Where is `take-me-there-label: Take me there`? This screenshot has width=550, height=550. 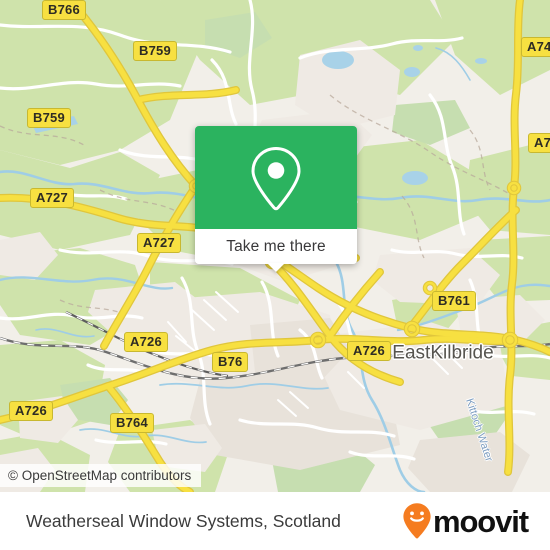
take-me-there-label: Take me there is located at coordinates (276, 246).